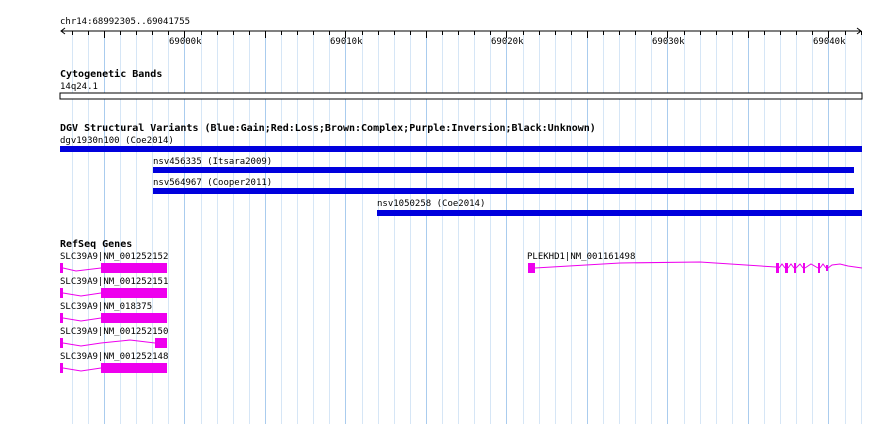 The width and height of the screenshot is (890, 424). I want to click on position-label: chr14:68992305..69041755, so click(125, 22).